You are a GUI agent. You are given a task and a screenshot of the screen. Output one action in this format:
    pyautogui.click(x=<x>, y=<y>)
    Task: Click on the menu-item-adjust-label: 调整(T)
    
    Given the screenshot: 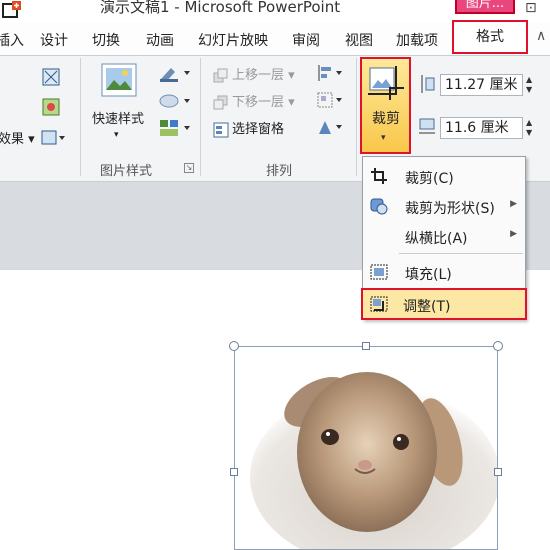 What is the action you would take?
    pyautogui.click(x=427, y=307)
    